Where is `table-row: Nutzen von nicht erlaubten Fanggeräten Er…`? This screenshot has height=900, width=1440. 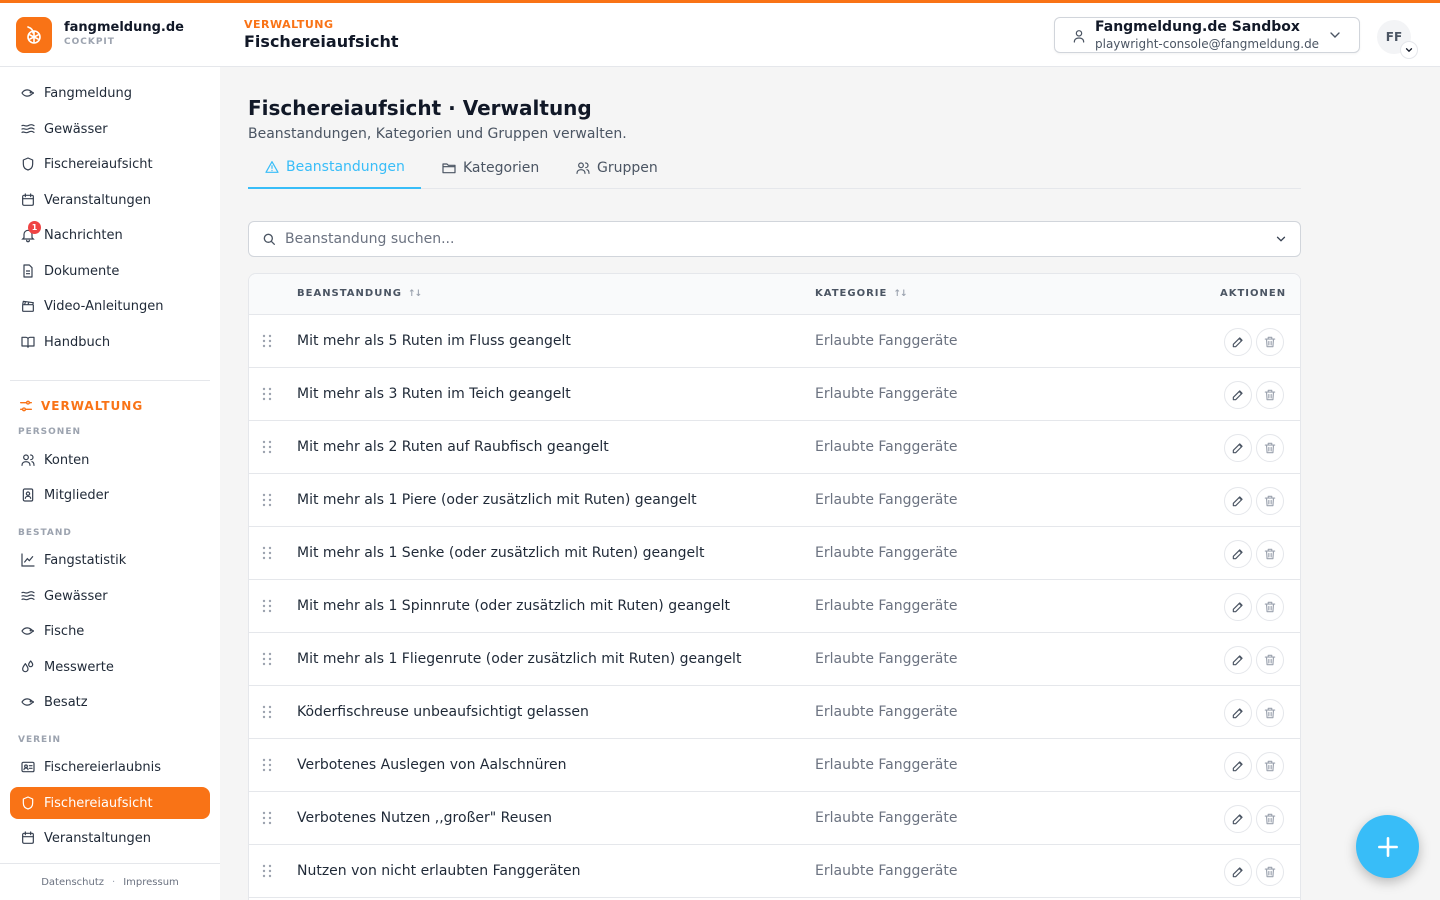
table-row: Nutzen von nicht erlaubten Fanggeräten Er… is located at coordinates (774, 871).